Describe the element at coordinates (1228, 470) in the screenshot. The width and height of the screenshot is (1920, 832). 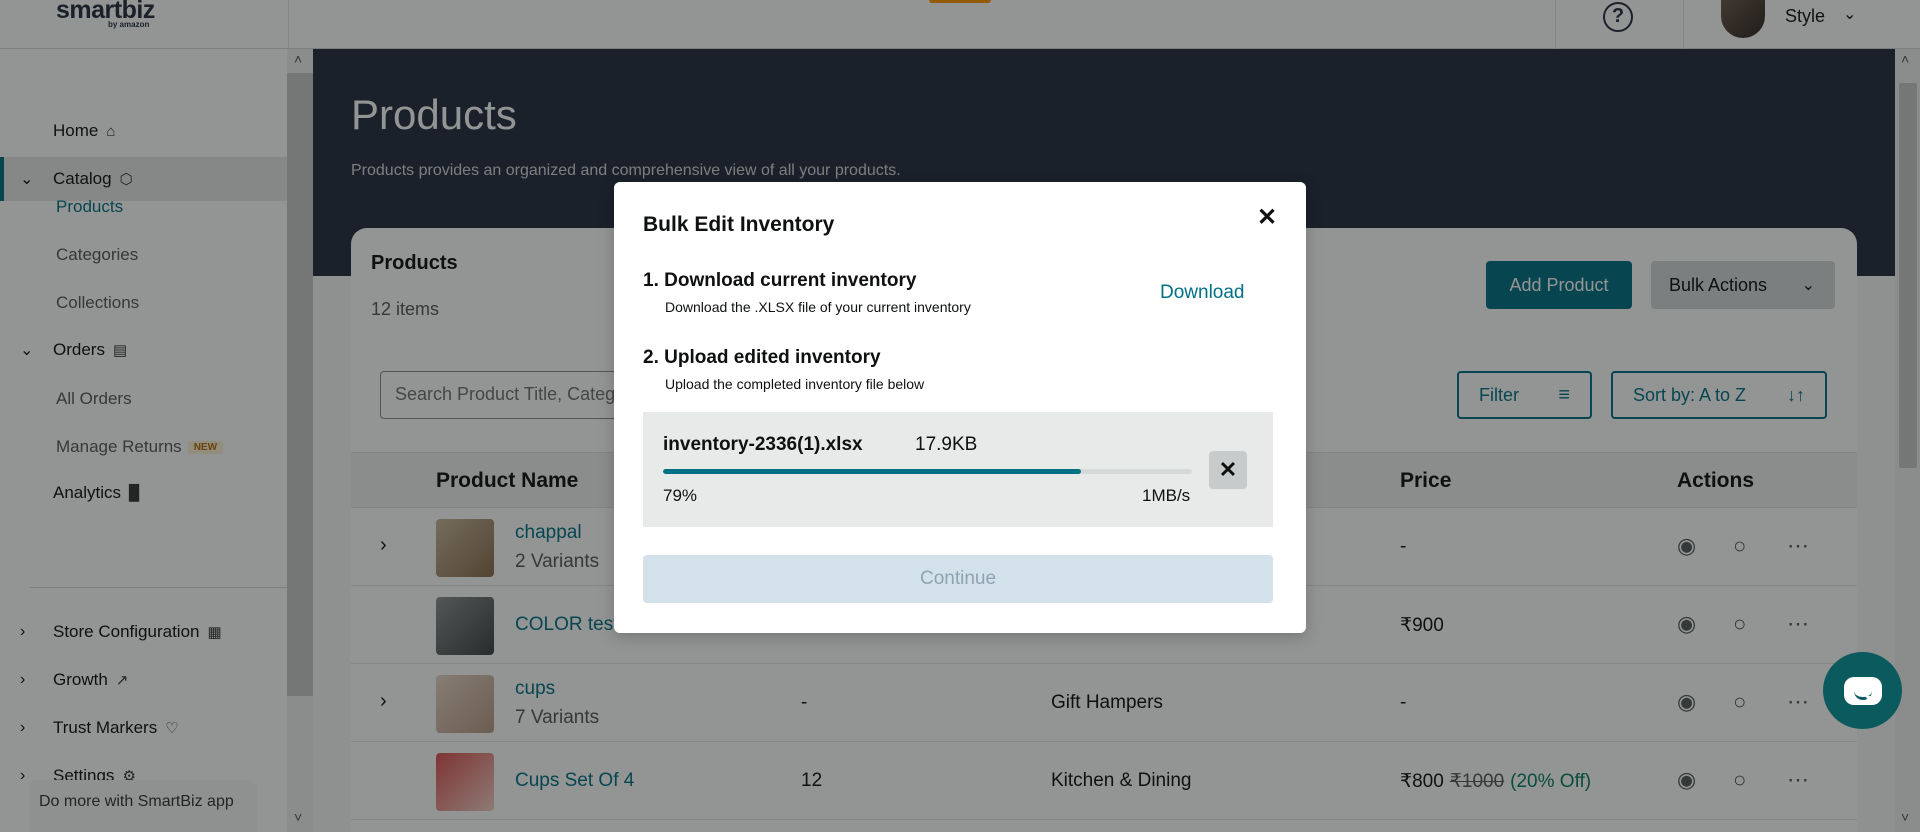
I see `cancel-upload-button: ✕` at that location.